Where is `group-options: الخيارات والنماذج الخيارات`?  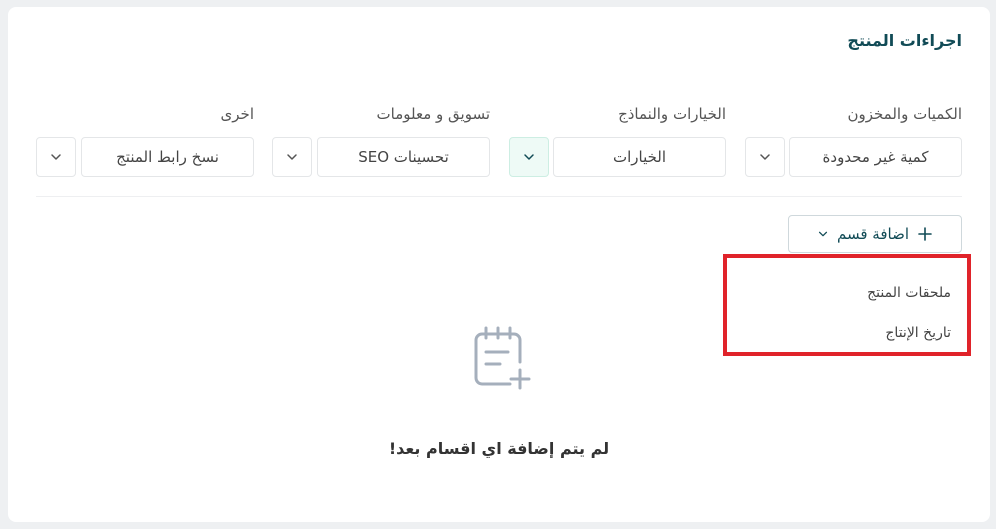 group-options: الخيارات والنماذج الخيارات is located at coordinates (617, 145).